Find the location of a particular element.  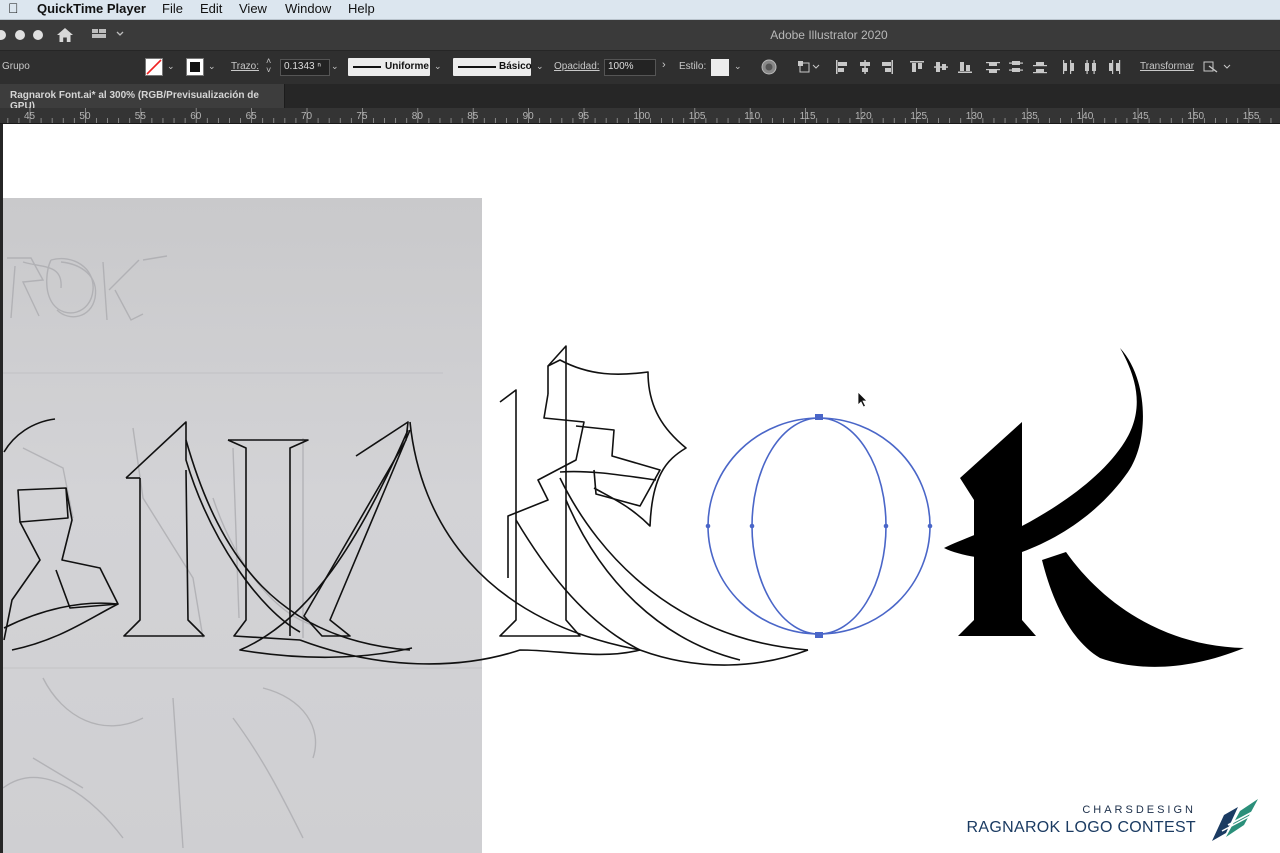

brand-title: RAGNAROK LOGO CONTEST is located at coordinates (1081, 827).